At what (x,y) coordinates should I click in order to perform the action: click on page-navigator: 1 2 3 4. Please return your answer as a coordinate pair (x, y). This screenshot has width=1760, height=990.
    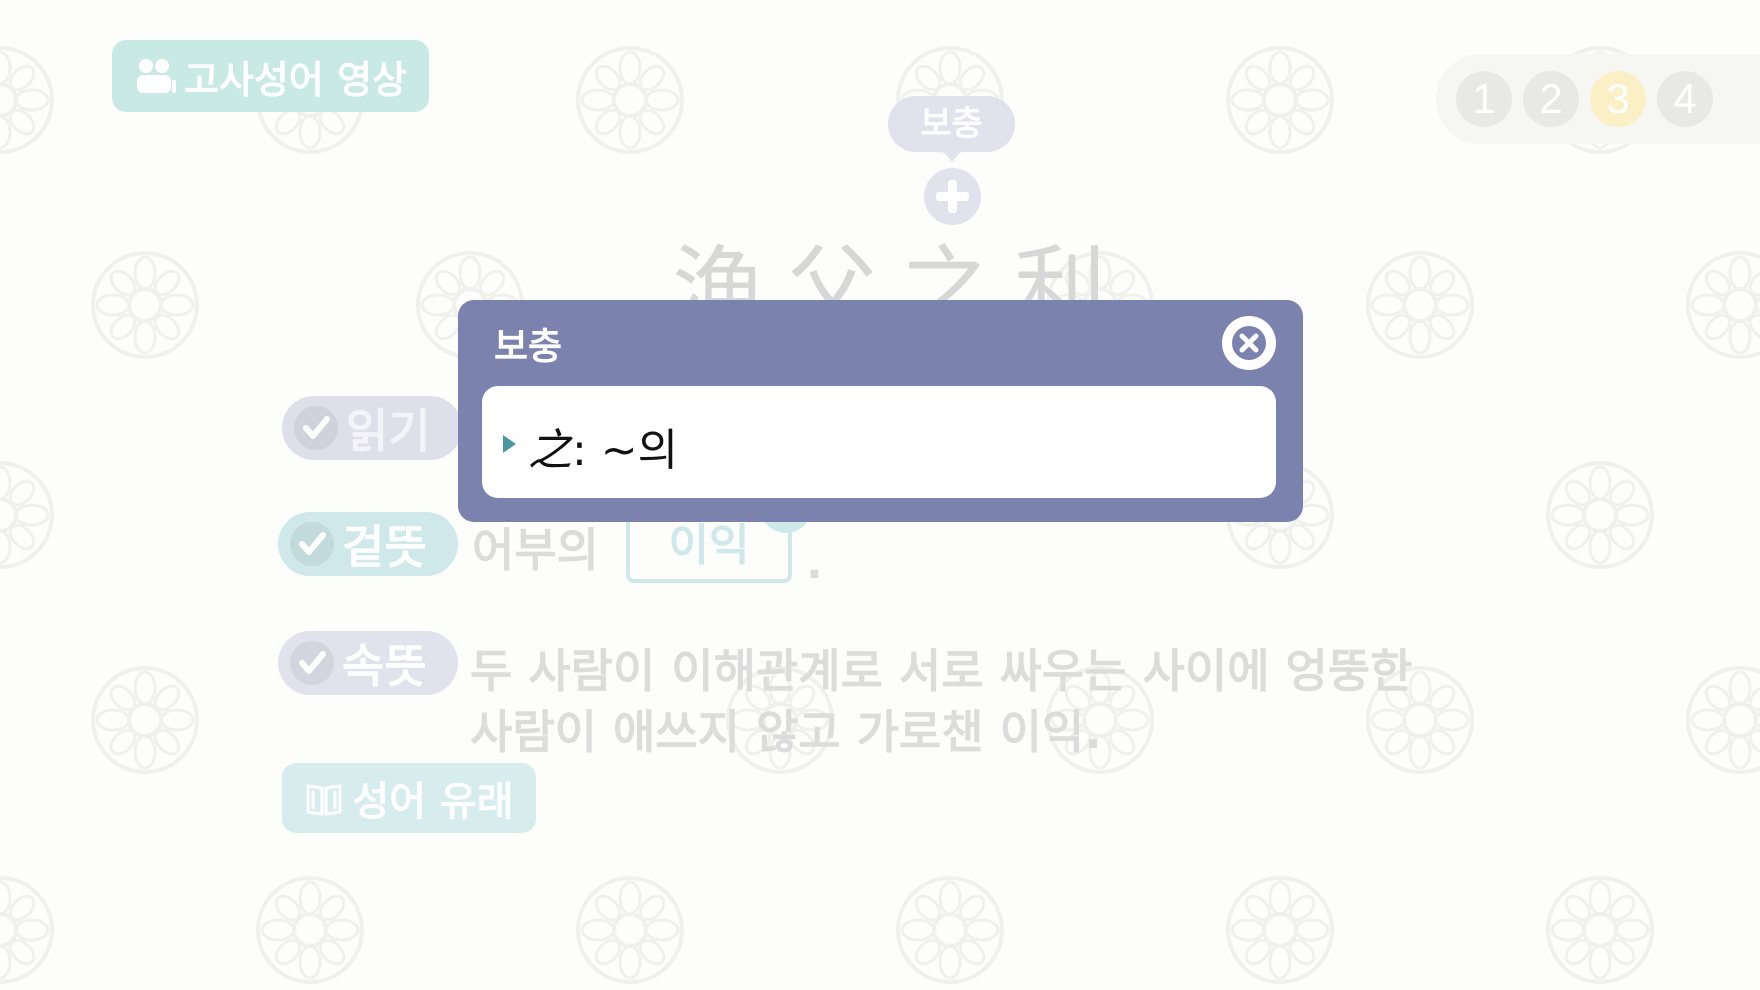
    Looking at the image, I should click on (1598, 99).